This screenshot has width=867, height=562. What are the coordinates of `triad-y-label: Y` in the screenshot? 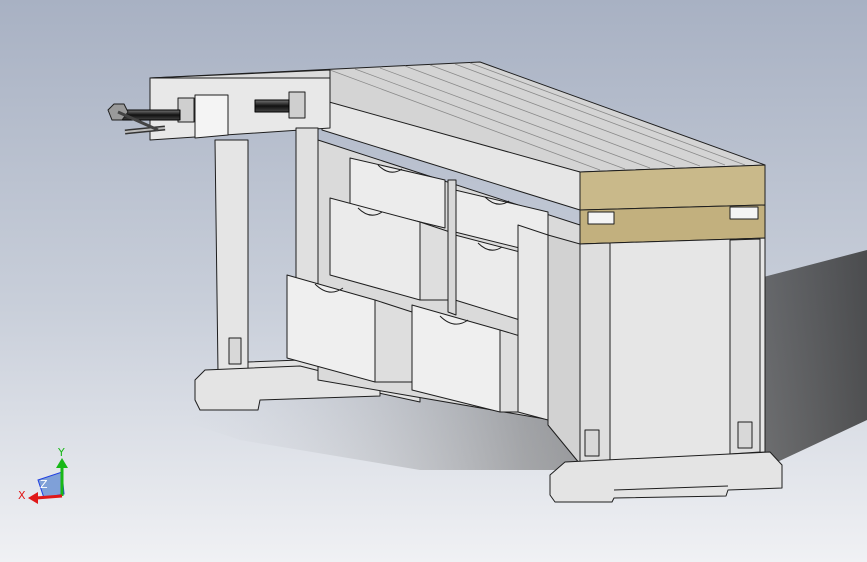 It's located at (61, 452).